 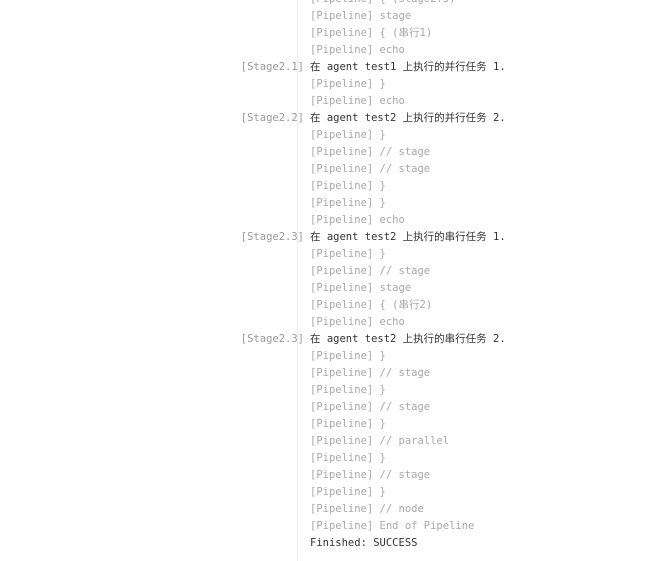 I want to click on console-line-text: [Pipeline] // parallel, so click(x=380, y=441).